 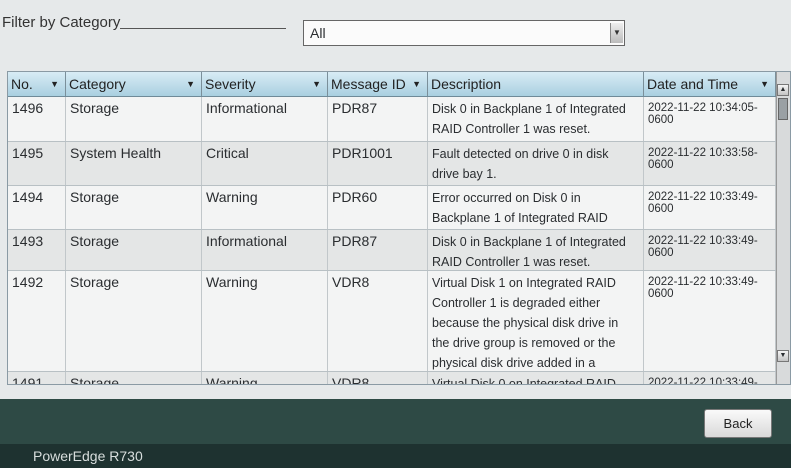 I want to click on filter-divider, so click(x=203, y=28).